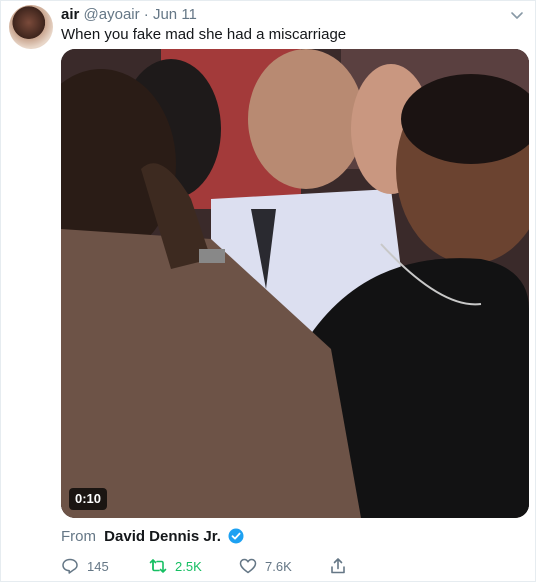 The width and height of the screenshot is (536, 582). I want to click on retweet-icon, so click(158, 566).